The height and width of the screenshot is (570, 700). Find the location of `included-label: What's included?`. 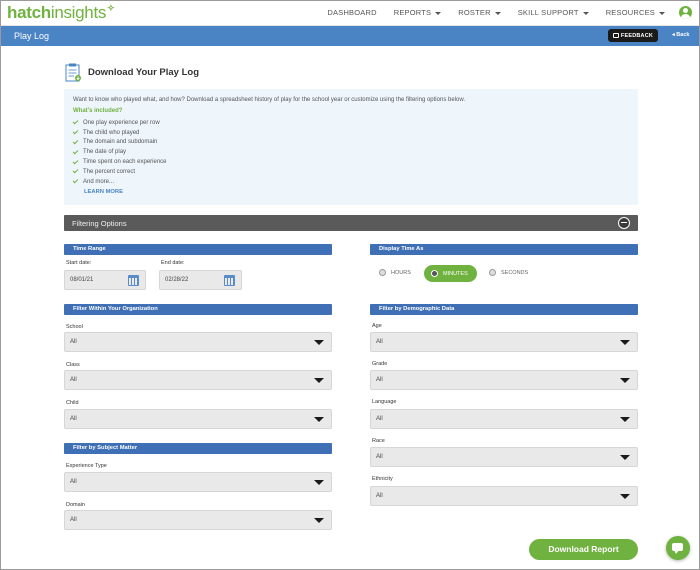

included-label: What's included? is located at coordinates (98, 111).